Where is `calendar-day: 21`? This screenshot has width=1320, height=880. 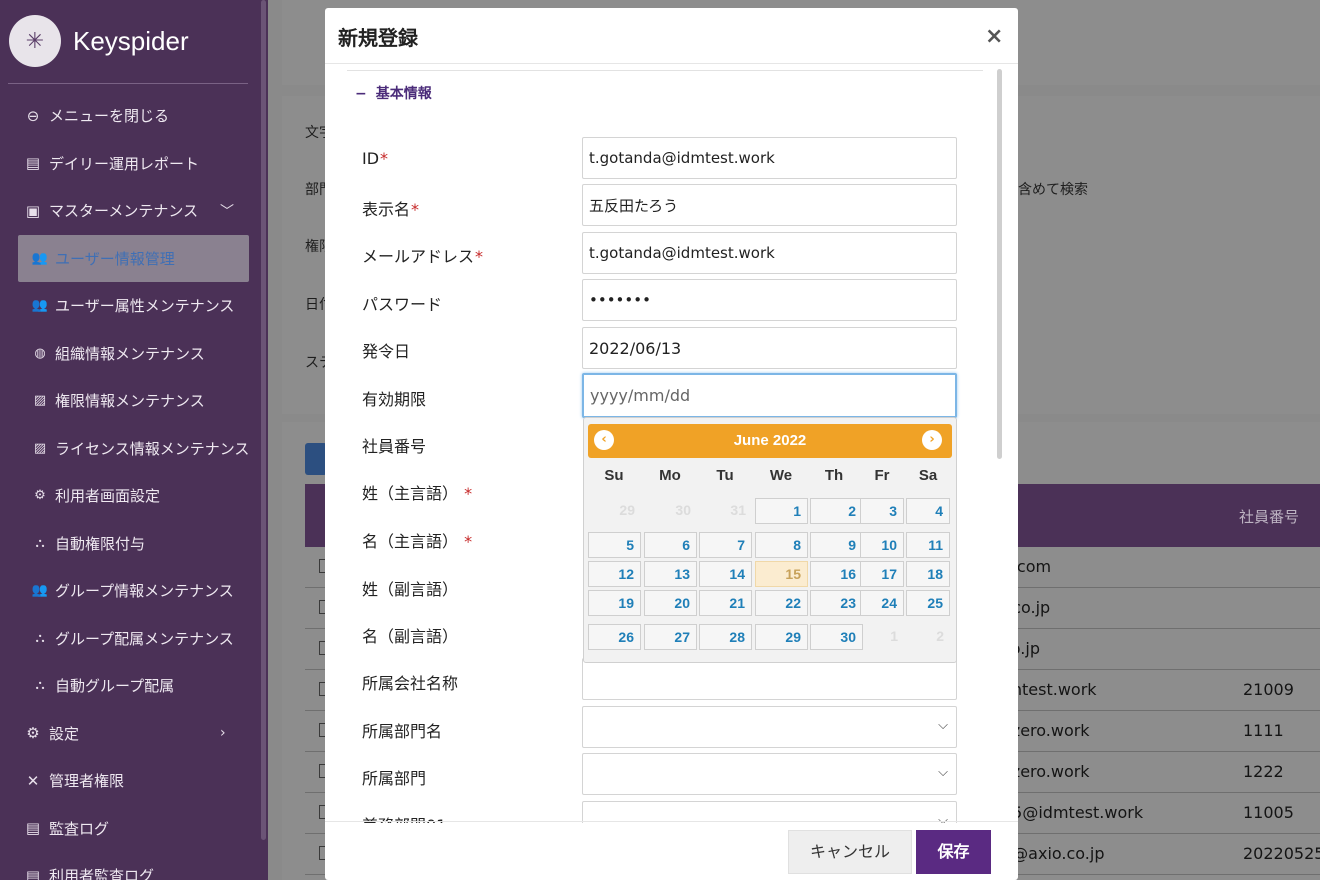 calendar-day: 21 is located at coordinates (725, 603).